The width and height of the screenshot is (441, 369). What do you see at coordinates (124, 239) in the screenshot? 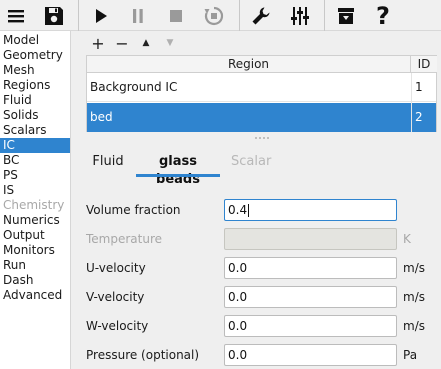
I see `temperature-label: Temperature` at bounding box center [124, 239].